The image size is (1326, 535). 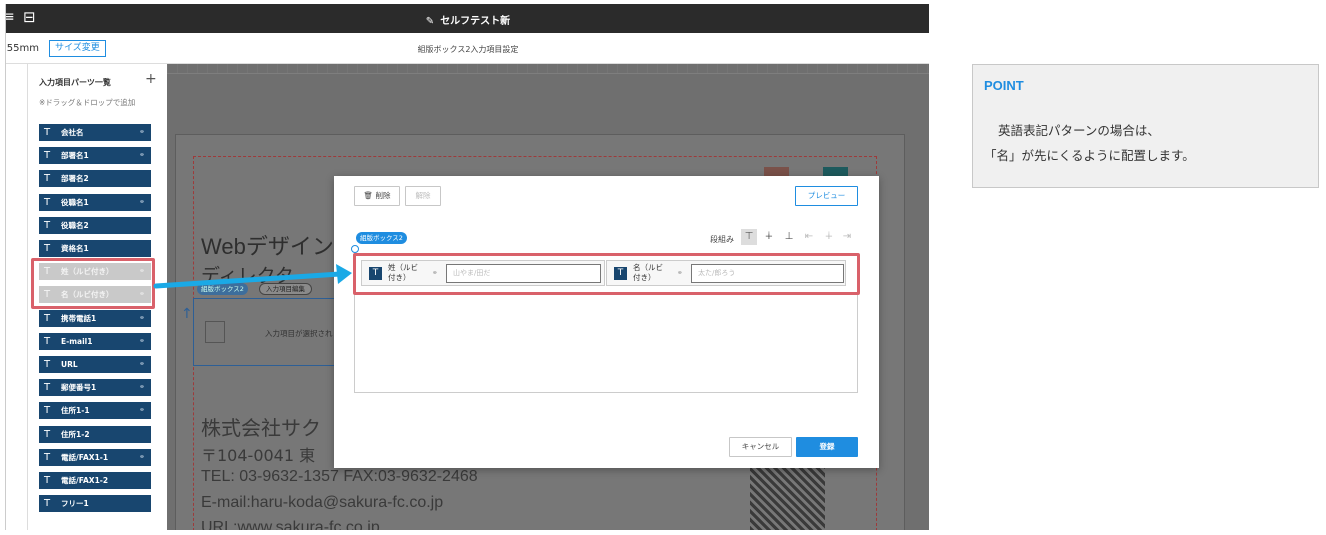 What do you see at coordinates (95, 411) in the screenshot?
I see `part-item: T 住所1-1 ⚭` at bounding box center [95, 411].